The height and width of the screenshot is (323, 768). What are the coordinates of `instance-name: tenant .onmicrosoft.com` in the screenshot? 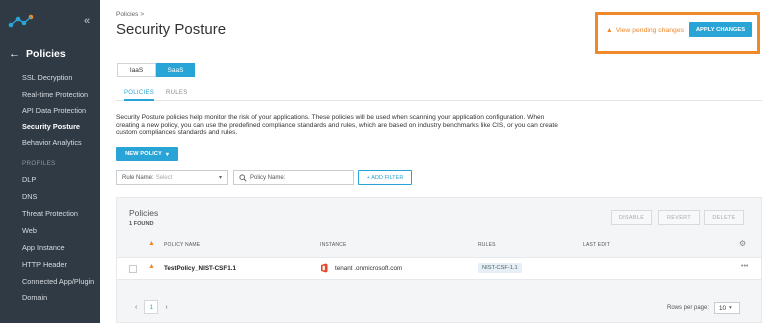 It's located at (369, 268).